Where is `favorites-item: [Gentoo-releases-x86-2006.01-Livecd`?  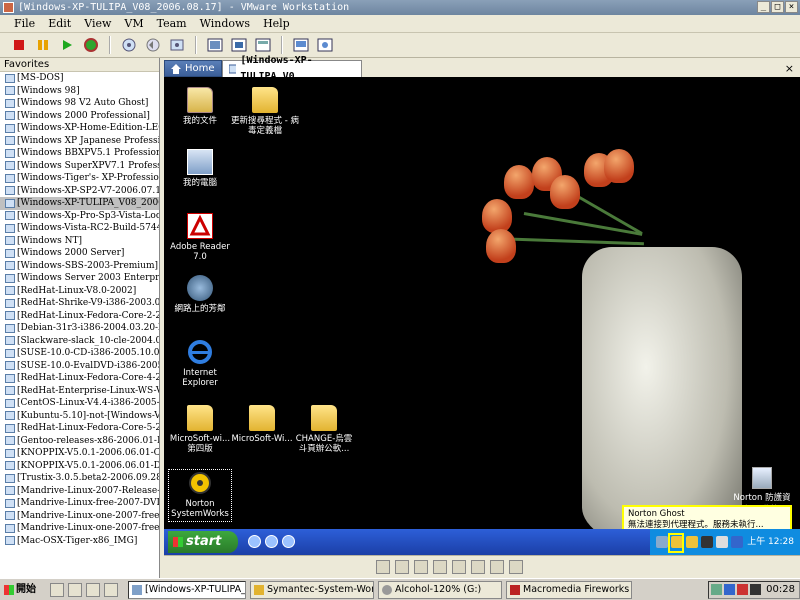
favorites-item: [Gentoo-releases-x86-2006.01-Livecd is located at coordinates (79, 441).